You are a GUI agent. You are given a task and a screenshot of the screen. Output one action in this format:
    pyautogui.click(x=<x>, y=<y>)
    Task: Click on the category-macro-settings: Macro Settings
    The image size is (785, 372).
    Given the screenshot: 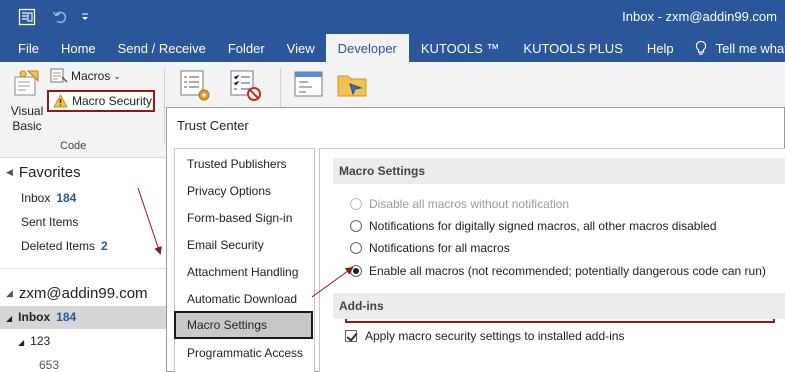 What is the action you would take?
    pyautogui.click(x=243, y=325)
    